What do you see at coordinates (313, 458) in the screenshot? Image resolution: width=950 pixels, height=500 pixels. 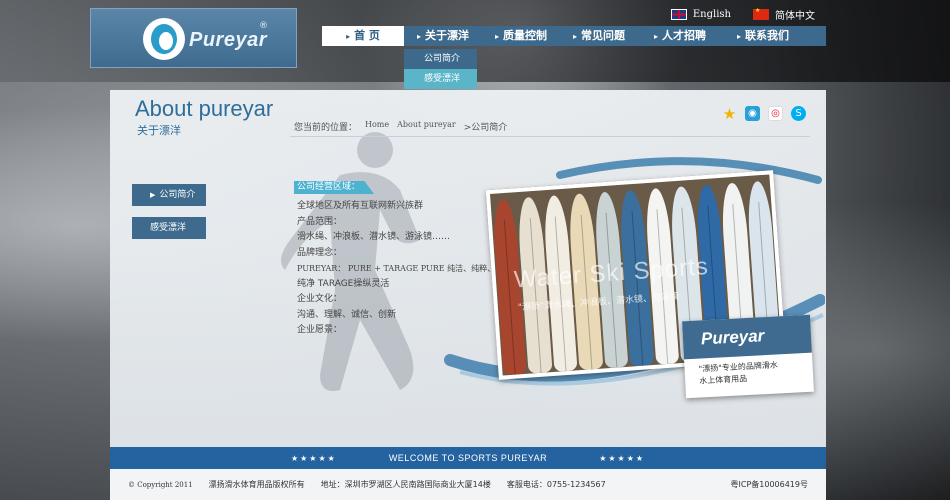 I see `stars-left: ★★★★★` at bounding box center [313, 458].